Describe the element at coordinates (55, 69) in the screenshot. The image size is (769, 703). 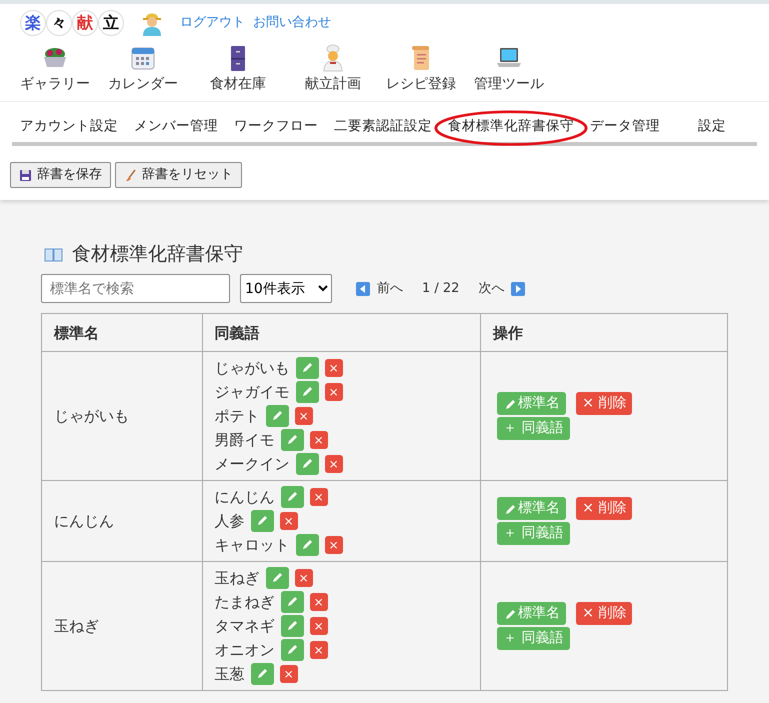
I see `nav-item: ギャラリー` at that location.